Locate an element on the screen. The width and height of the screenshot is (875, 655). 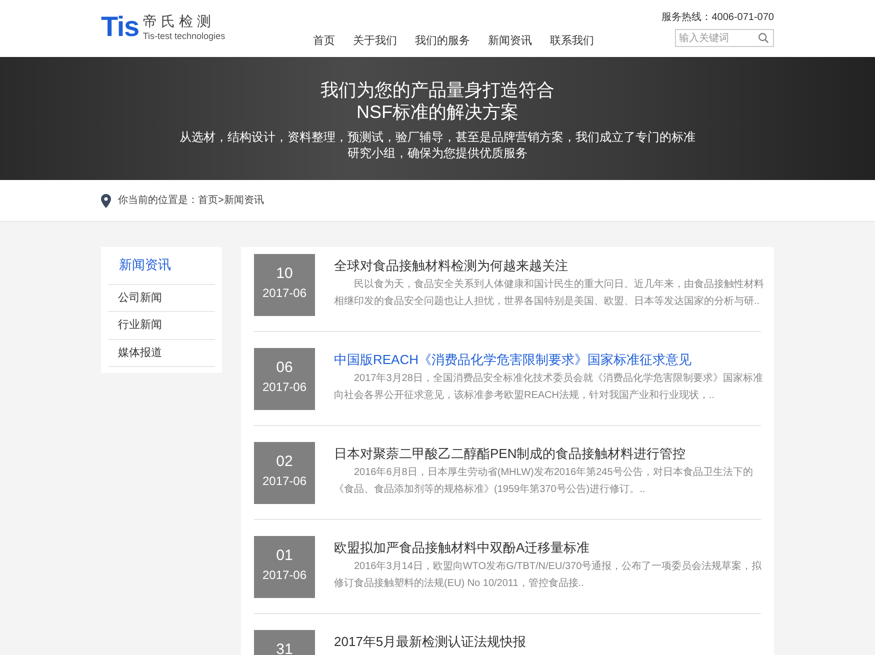
hero-title: 我们为您的产品量身打造符合 is located at coordinates (437, 90).